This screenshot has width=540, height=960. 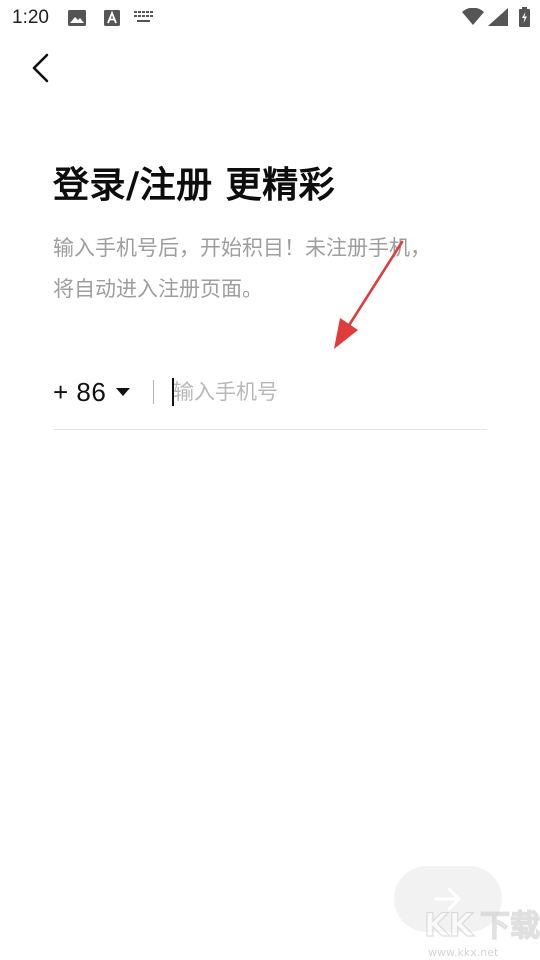 I want to click on svg-text: KK, so click(x=449, y=925).